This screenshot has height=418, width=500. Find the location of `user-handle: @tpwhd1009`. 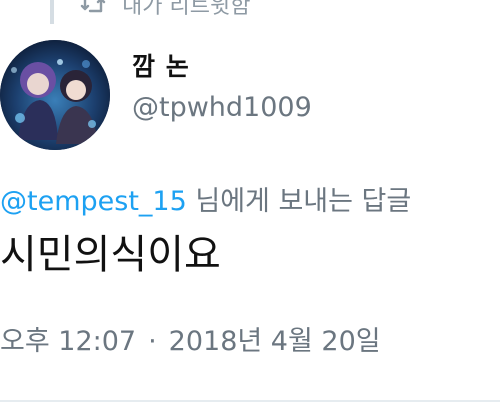

user-handle: @tpwhd1009 is located at coordinates (222, 108).